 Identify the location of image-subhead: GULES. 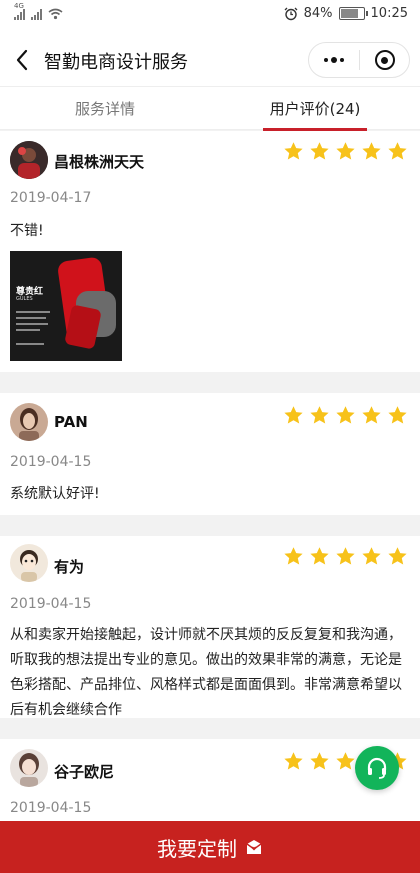
(24, 299).